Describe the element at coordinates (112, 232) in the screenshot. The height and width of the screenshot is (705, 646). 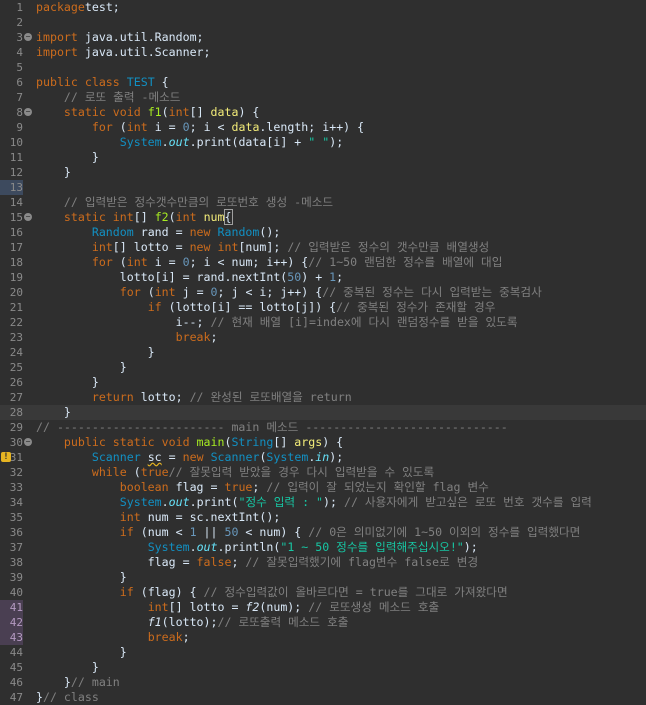
I see `code-token: Random` at that location.